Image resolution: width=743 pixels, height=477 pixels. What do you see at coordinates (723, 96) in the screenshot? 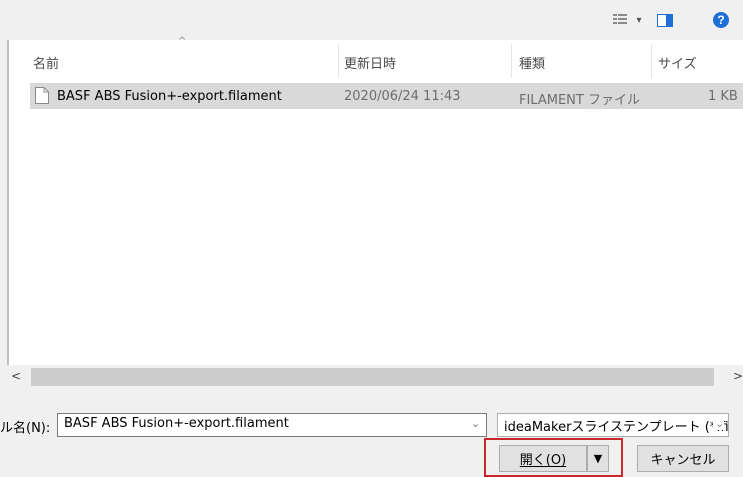
I see `file-size: 1 KB` at bounding box center [723, 96].